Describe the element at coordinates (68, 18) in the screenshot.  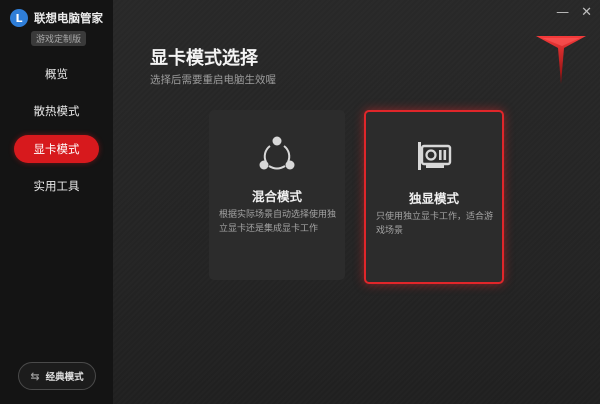
I see `app-name: 联想电脑管家` at that location.